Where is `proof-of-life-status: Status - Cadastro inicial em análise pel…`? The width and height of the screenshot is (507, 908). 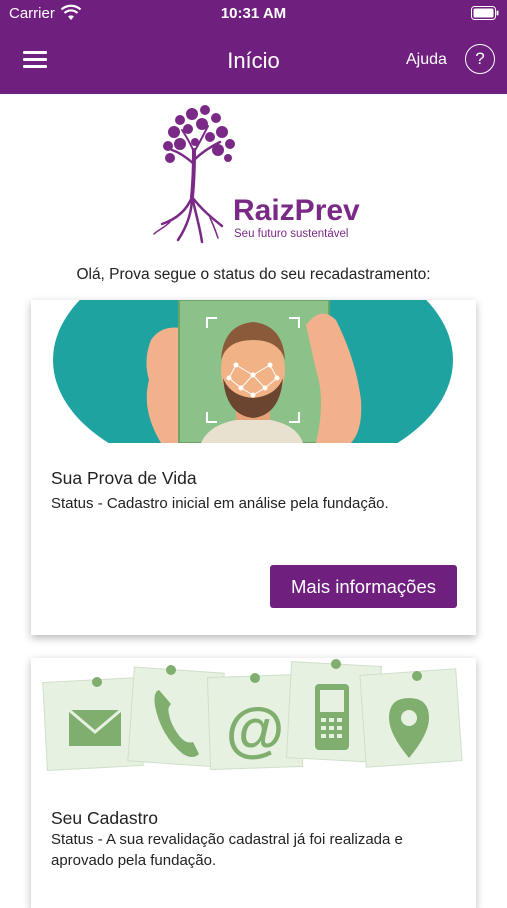
proof-of-life-status: Status - Cadastro inicial em análise pel… is located at coordinates (220, 503).